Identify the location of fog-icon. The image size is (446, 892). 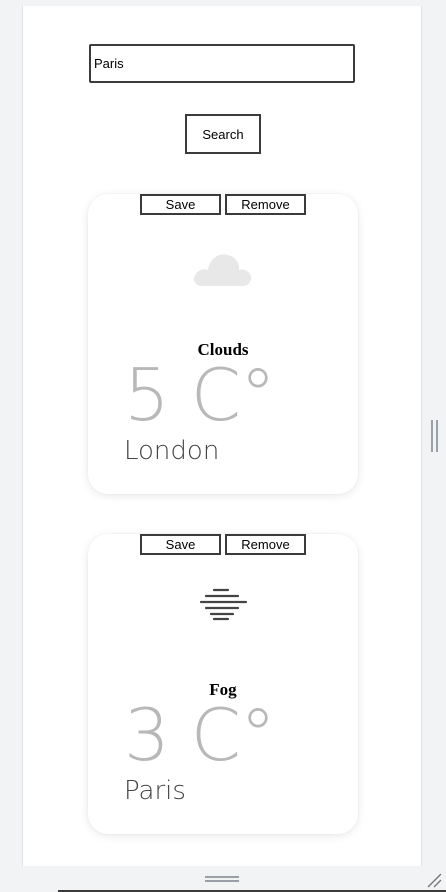
(223, 604).